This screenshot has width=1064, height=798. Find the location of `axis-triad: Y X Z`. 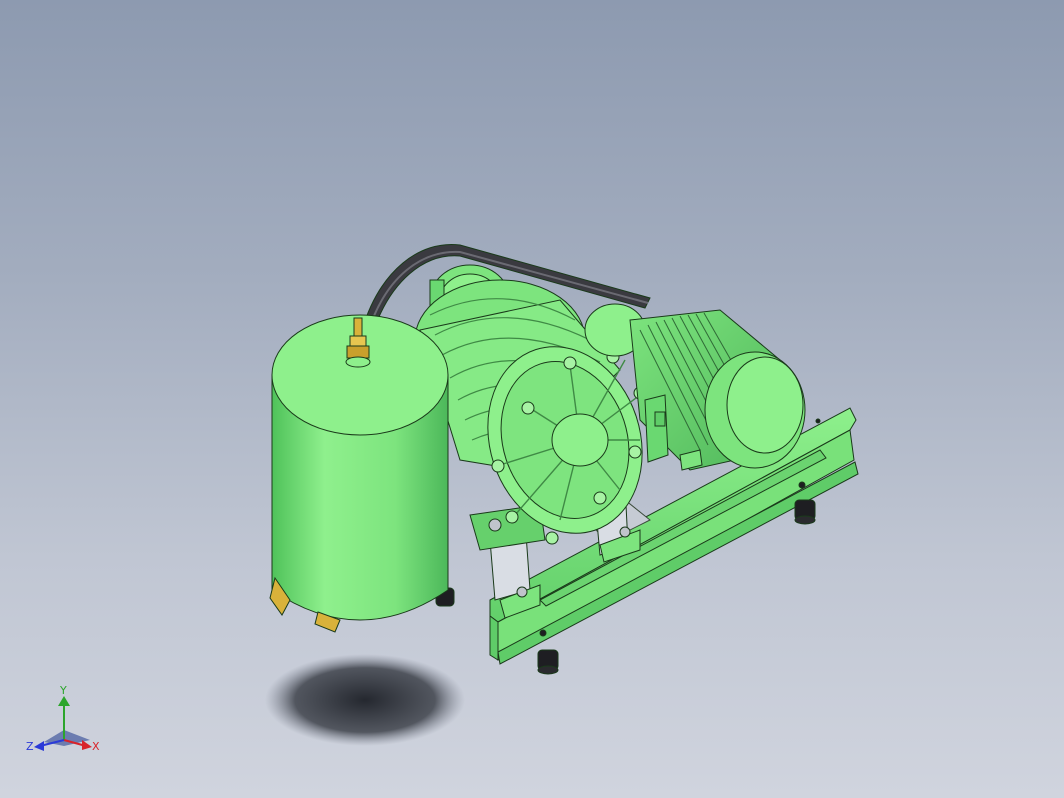

axis-triad: Y X Z is located at coordinates (63, 718).